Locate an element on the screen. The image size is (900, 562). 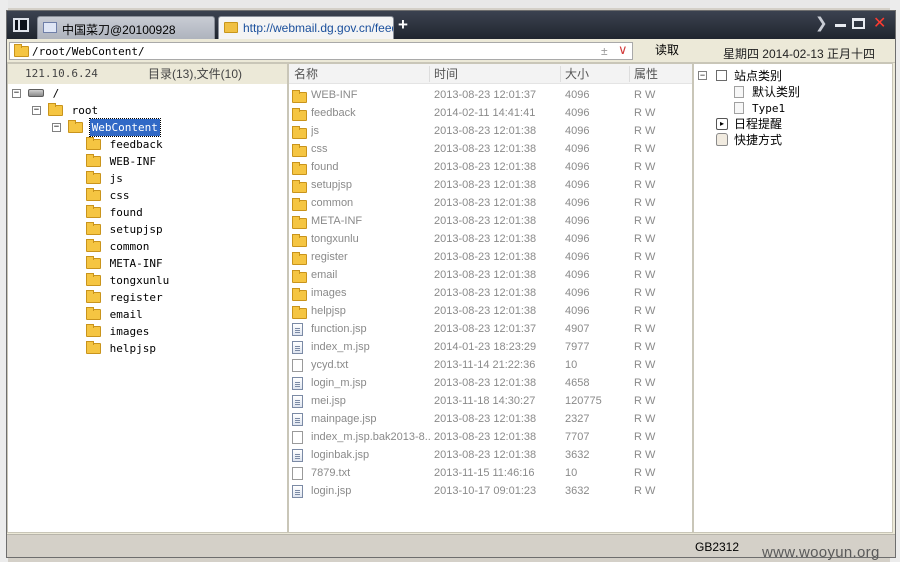
file-row: images 2013-08-23 12:01:38 4096 R W is located at coordinates (490, 293).